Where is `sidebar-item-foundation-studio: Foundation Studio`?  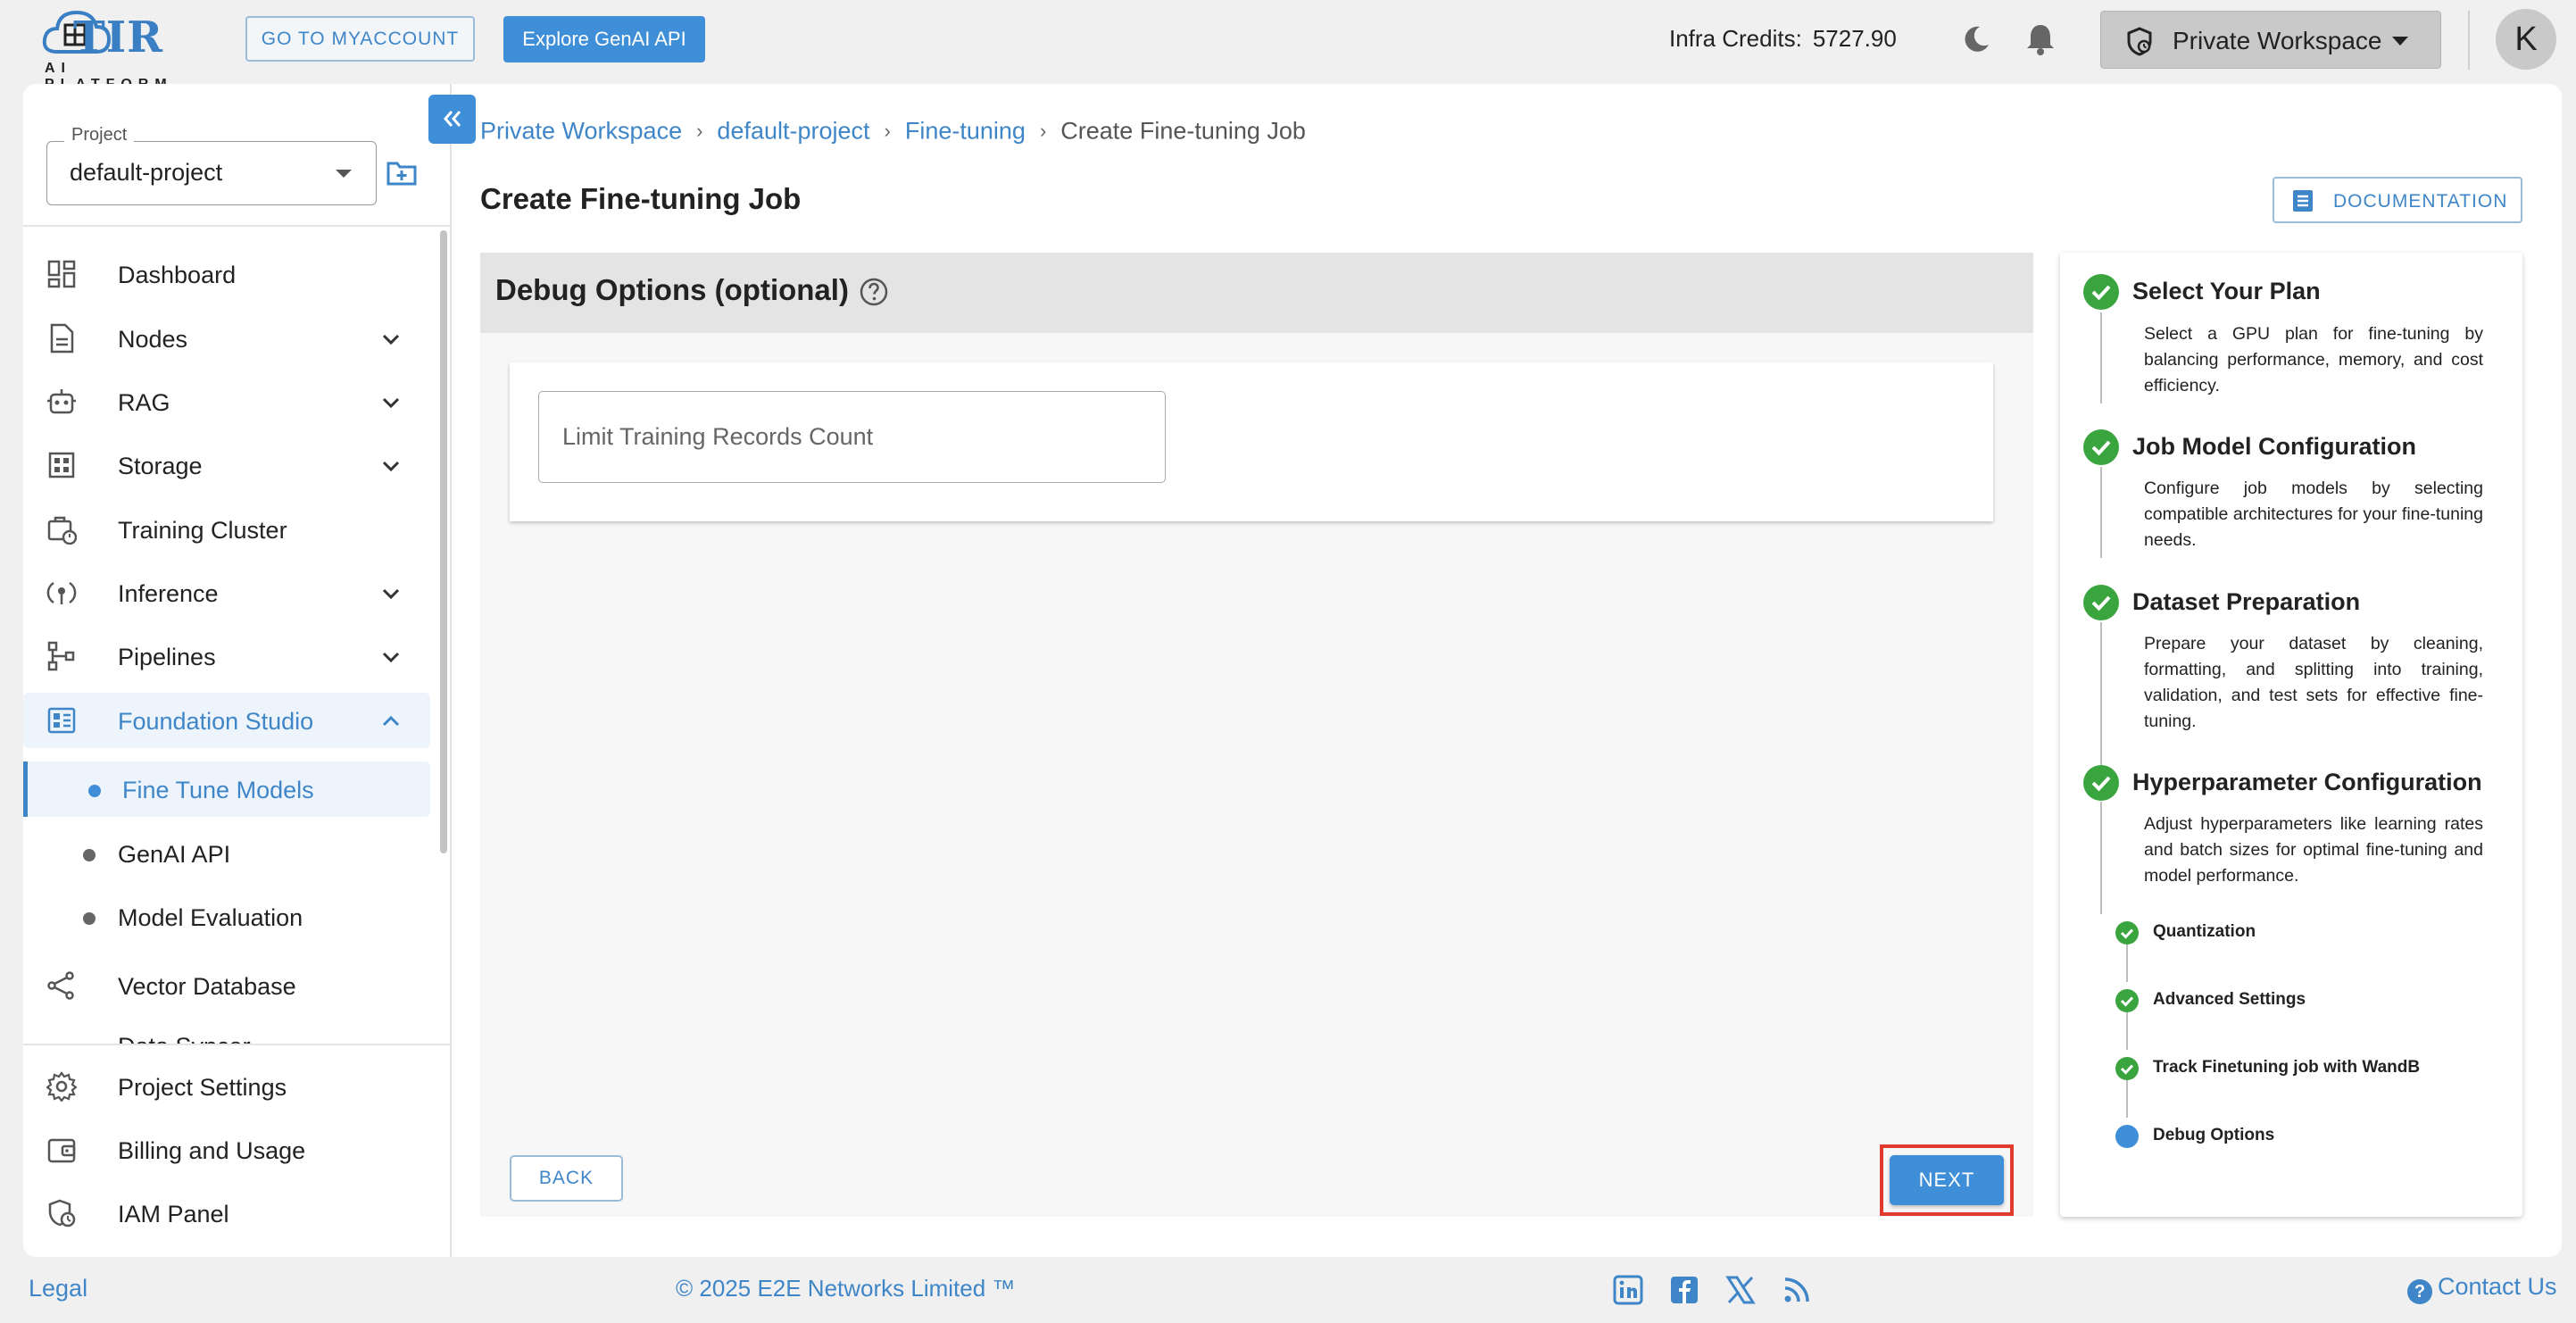 sidebar-item-foundation-studio: Foundation Studio is located at coordinates (227, 720).